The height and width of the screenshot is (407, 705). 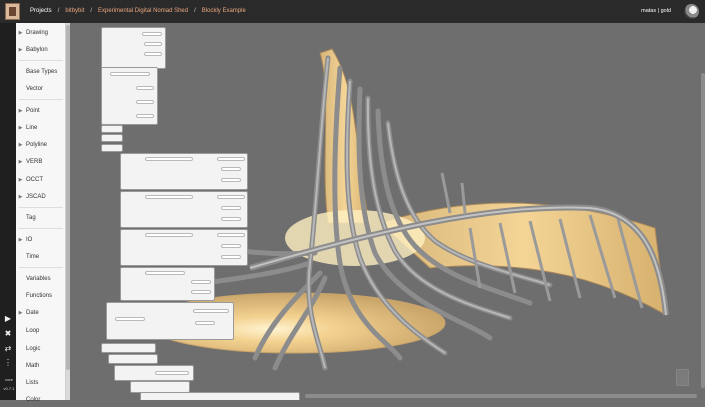 I want to click on breadcrumb-script: Blockly Example, so click(x=224, y=11).